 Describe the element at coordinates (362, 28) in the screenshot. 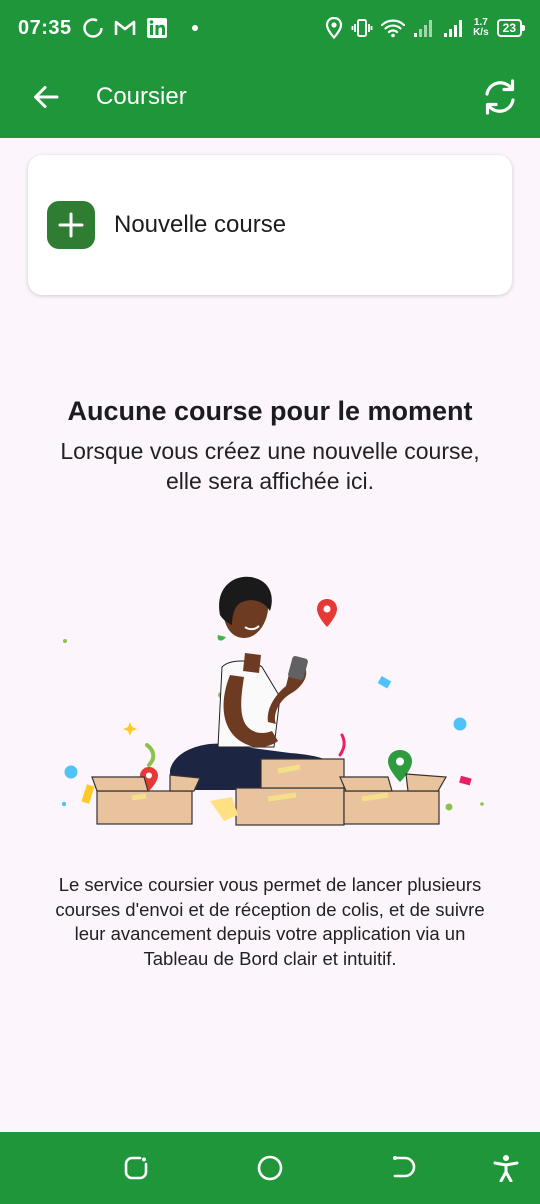

I see `vibrate-icon` at that location.